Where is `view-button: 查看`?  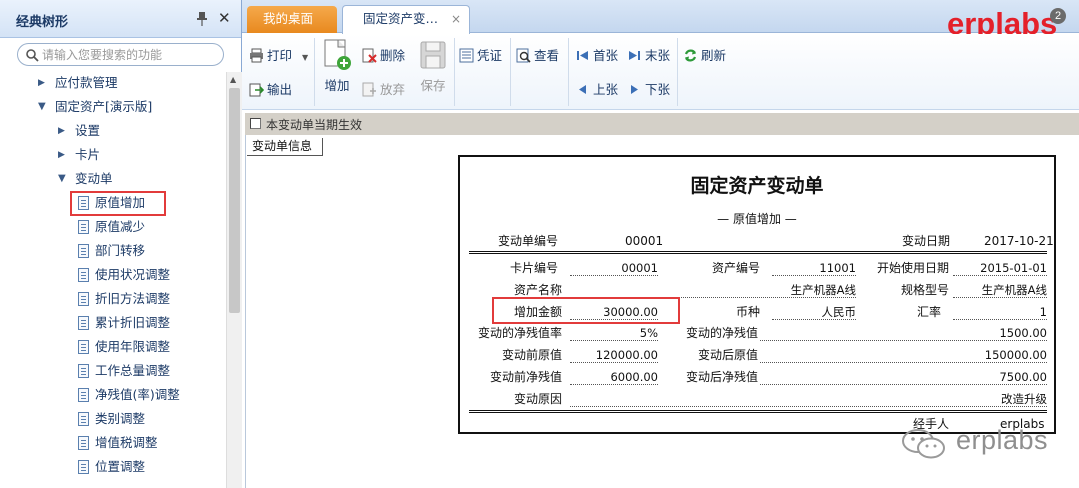
view-button: 查看 is located at coordinates (537, 56).